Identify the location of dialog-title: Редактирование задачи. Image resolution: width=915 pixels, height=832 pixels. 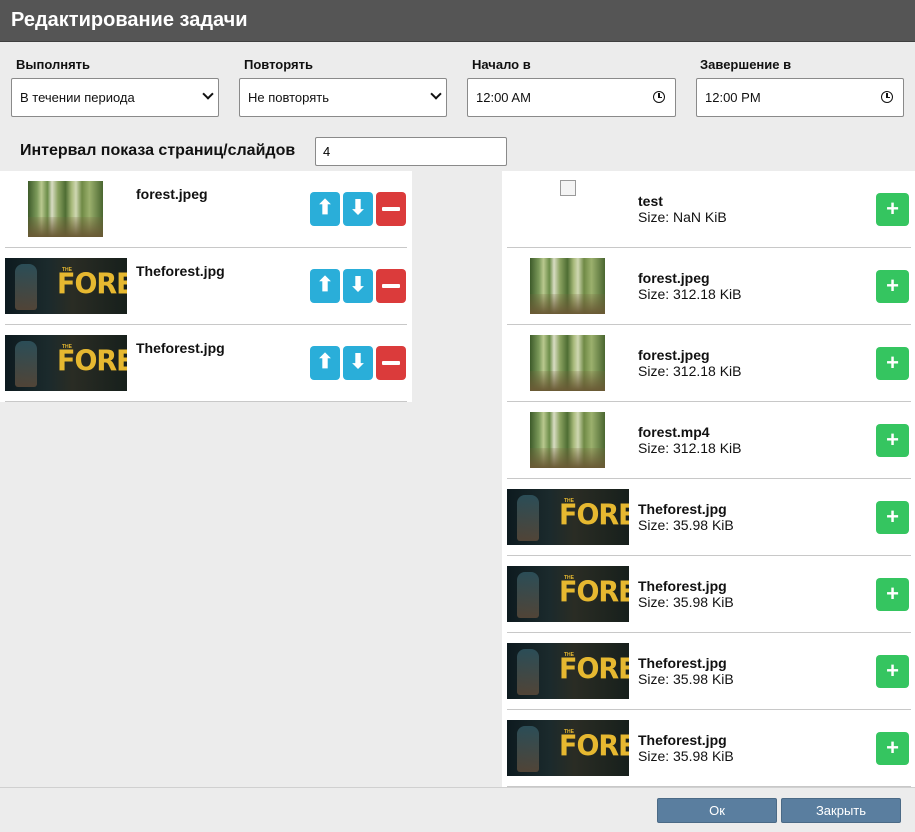
(457, 21).